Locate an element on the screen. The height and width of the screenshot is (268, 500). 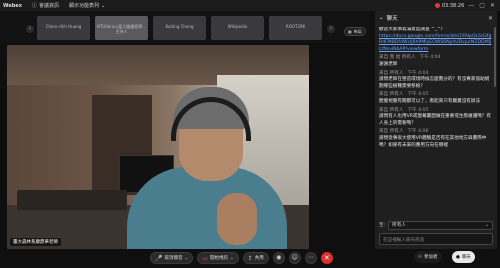
chevron-left-icon: ‹ is located at coordinates (30, 29).